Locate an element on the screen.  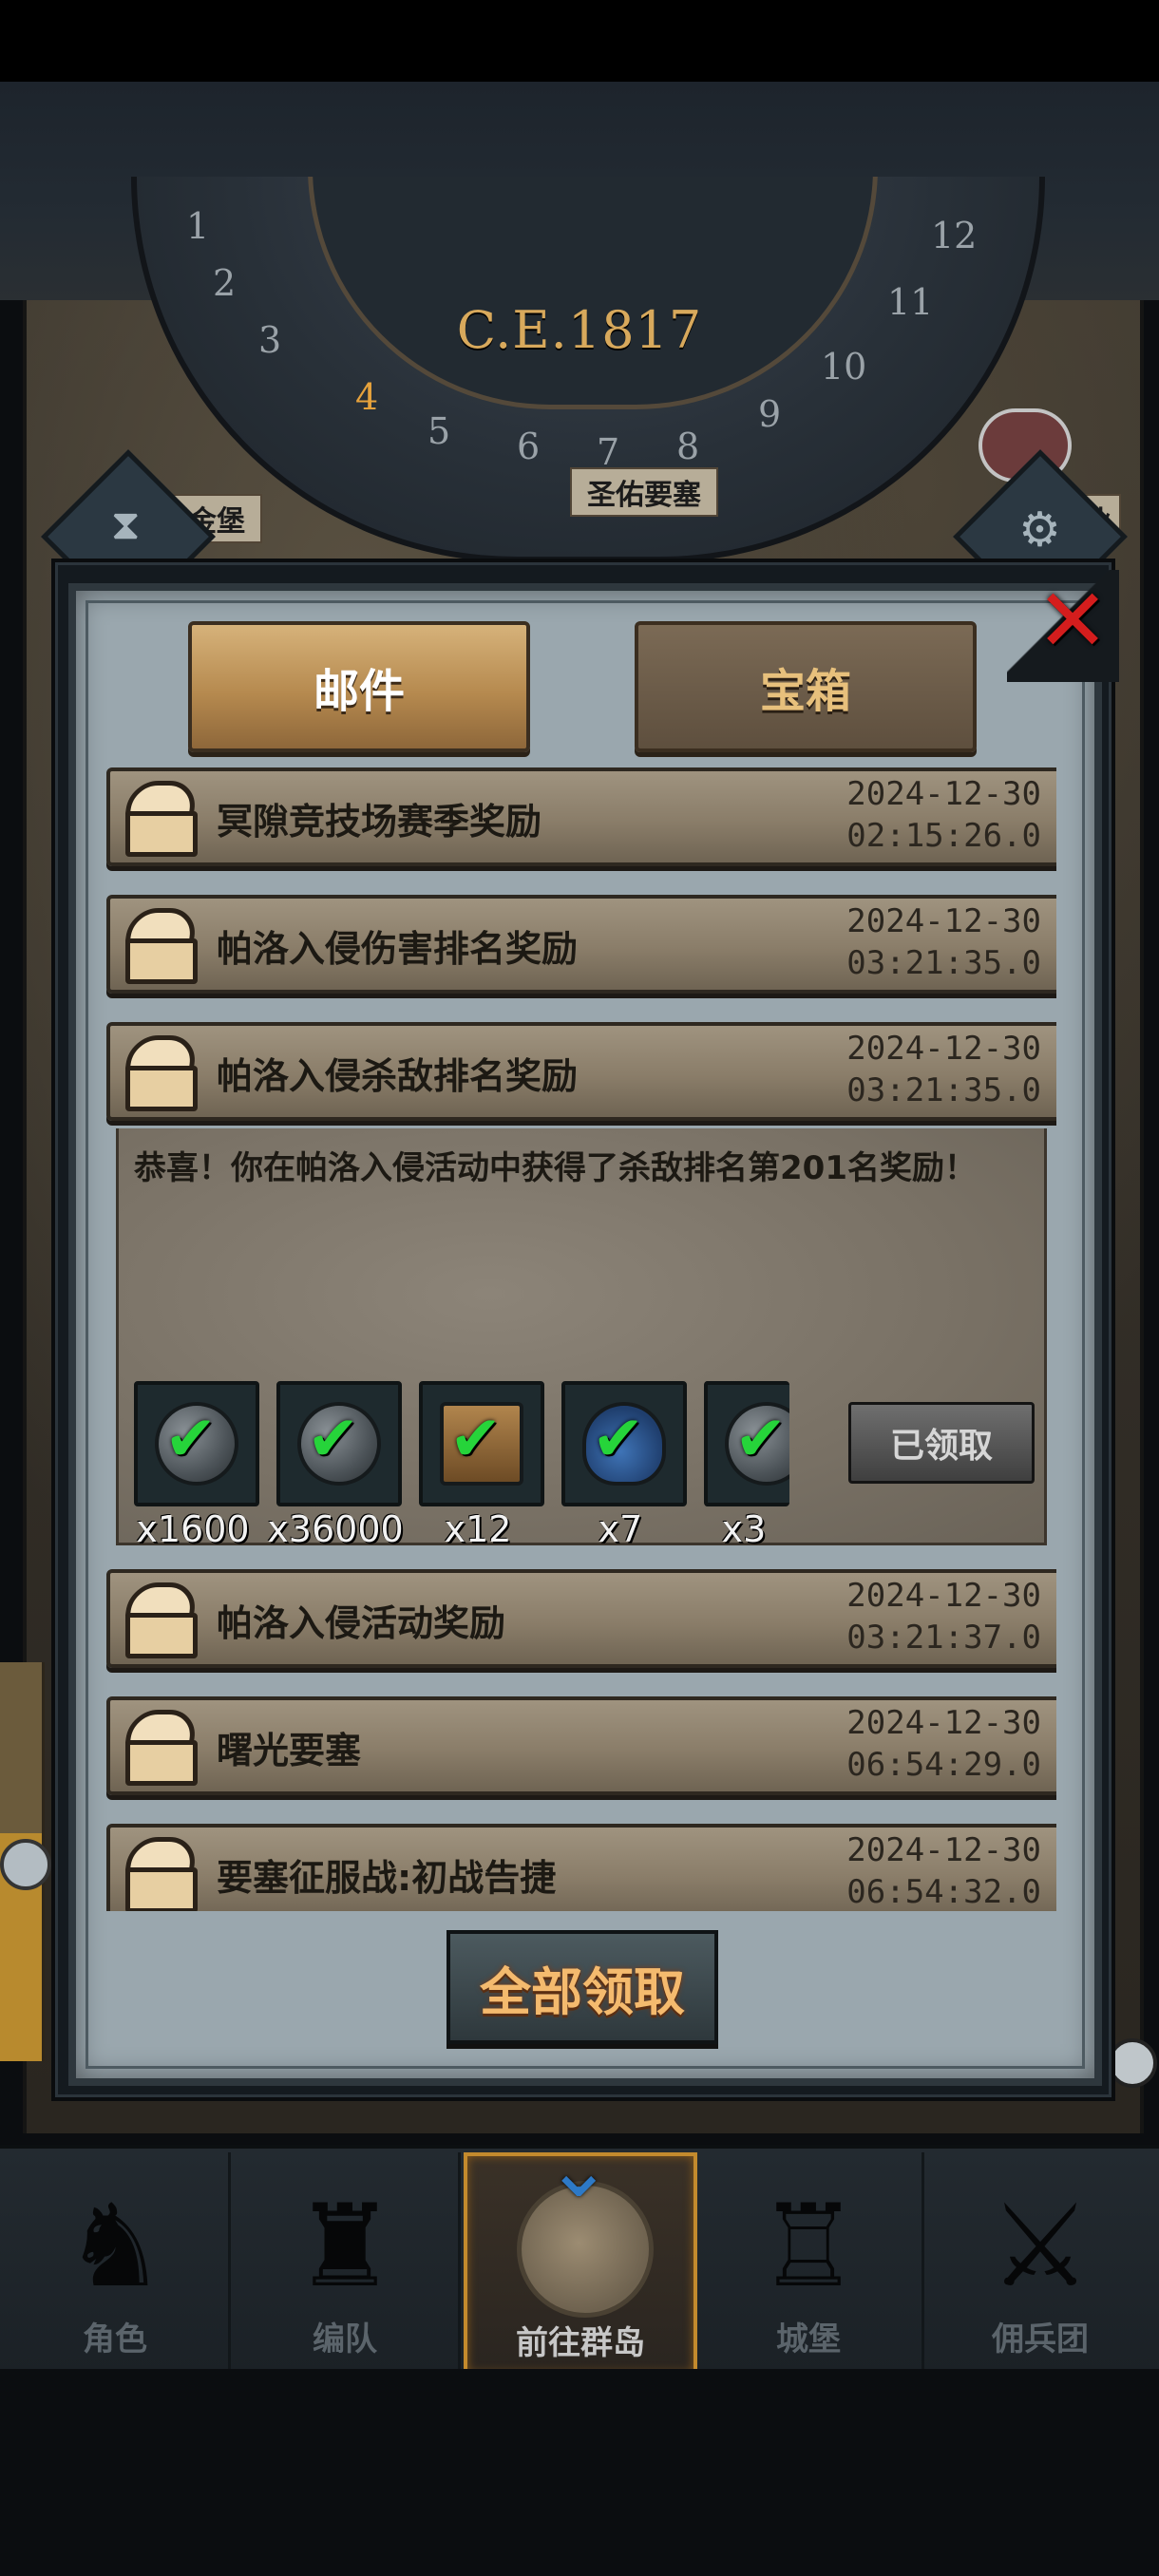
mail-title: 帕洛入侵活动奖励 is located at coordinates (361, 1623).